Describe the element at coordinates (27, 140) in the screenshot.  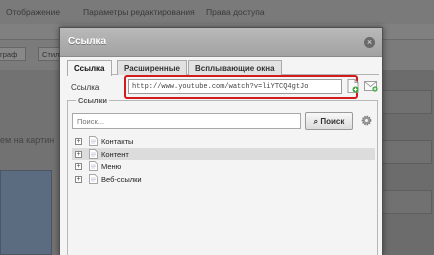
I see `background-editor-text: ем на картин` at that location.